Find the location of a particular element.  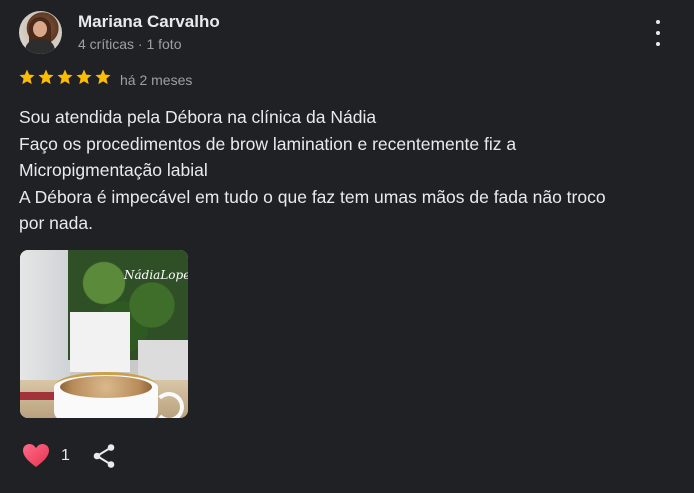

review-line: por nada. is located at coordinates (56, 223).